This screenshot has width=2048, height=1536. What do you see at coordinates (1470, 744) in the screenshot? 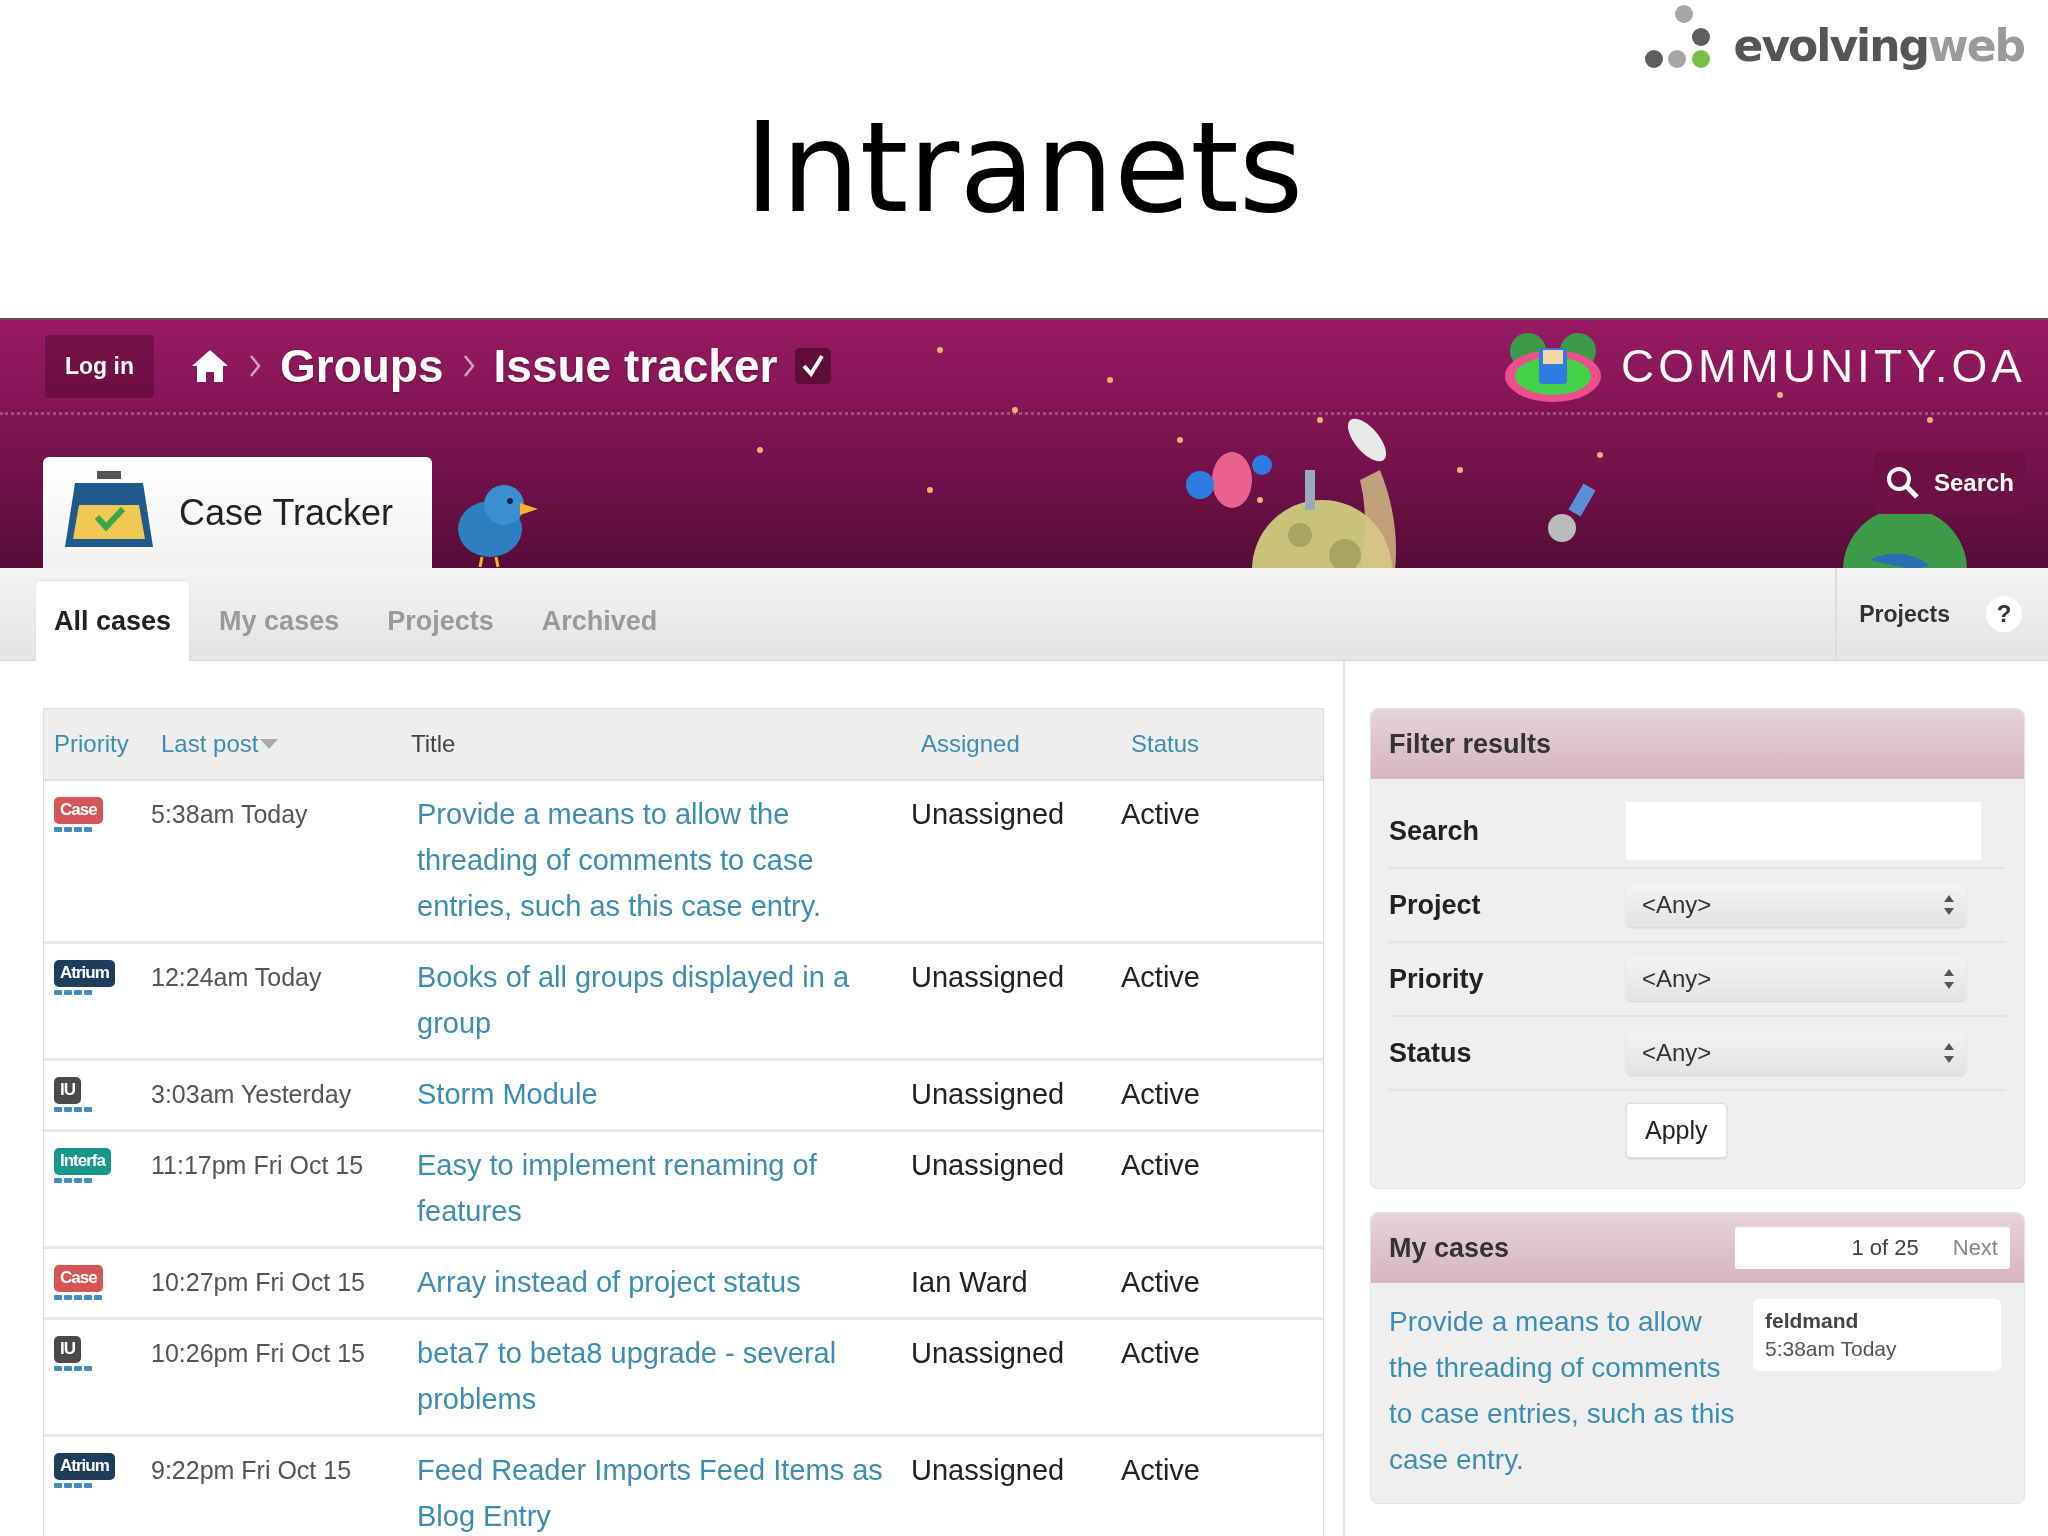
I see `panel-title: Filter results` at bounding box center [1470, 744].